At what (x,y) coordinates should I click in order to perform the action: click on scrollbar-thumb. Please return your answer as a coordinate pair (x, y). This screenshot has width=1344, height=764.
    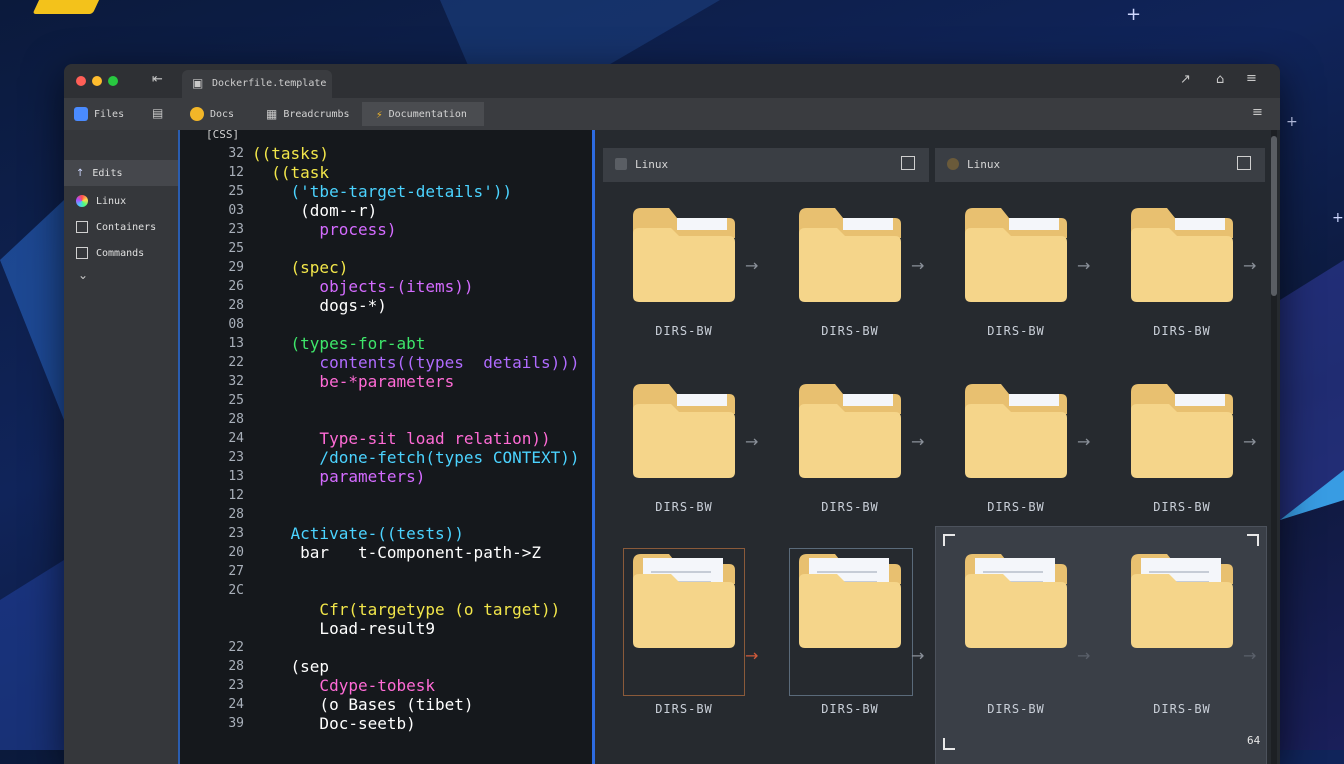
    Looking at the image, I should click on (1274, 216).